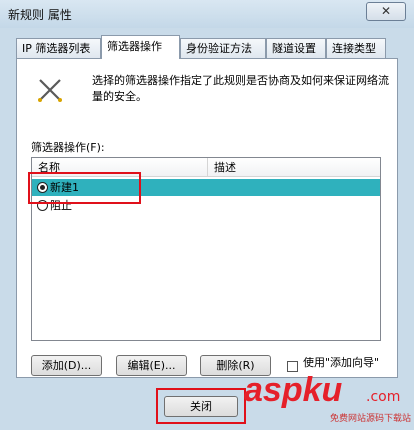  What do you see at coordinates (386, 11) in the screenshot?
I see `close-window-button: ✕` at bounding box center [386, 11].